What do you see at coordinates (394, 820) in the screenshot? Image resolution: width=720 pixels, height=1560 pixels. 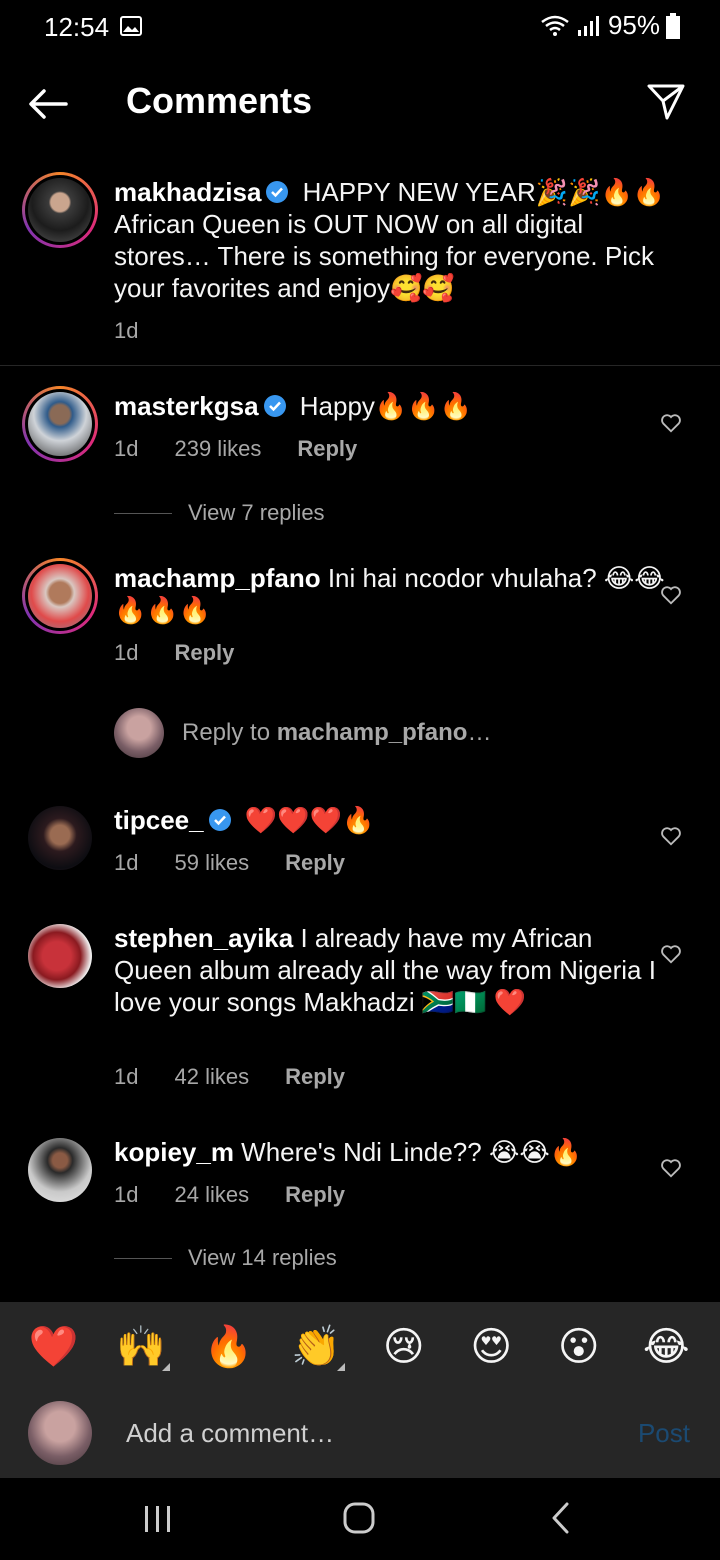 I see `comment-text: tipcee_ ❤️❤️❤️🔥` at bounding box center [394, 820].